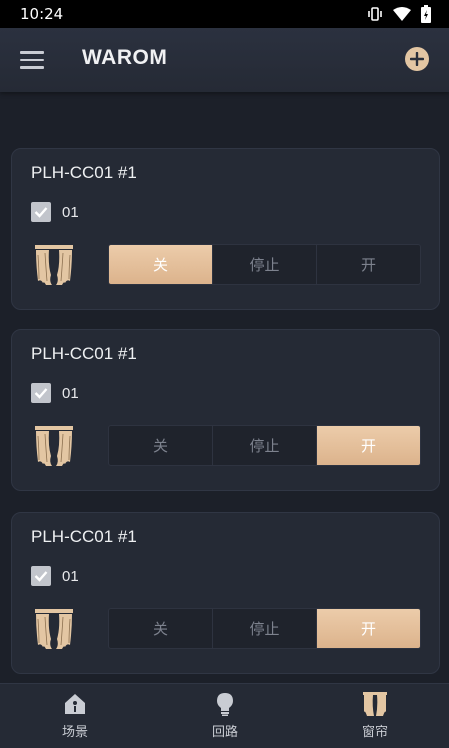  I want to click on bottom-nav: 场景 回路 窗帘, so click(224, 715).